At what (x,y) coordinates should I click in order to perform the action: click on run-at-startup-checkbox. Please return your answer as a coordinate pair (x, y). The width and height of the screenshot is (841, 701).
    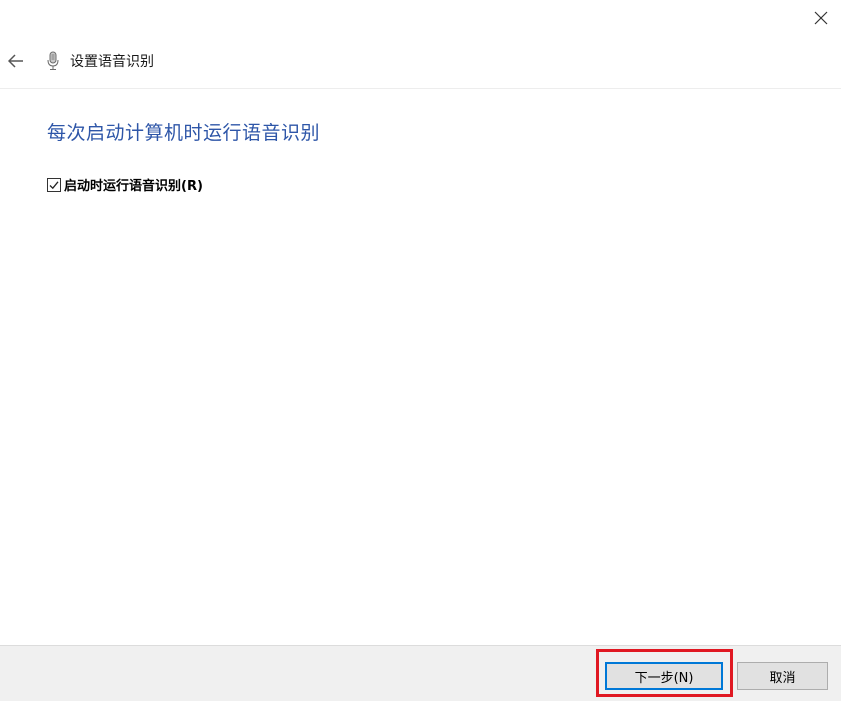
    Looking at the image, I should click on (54, 184).